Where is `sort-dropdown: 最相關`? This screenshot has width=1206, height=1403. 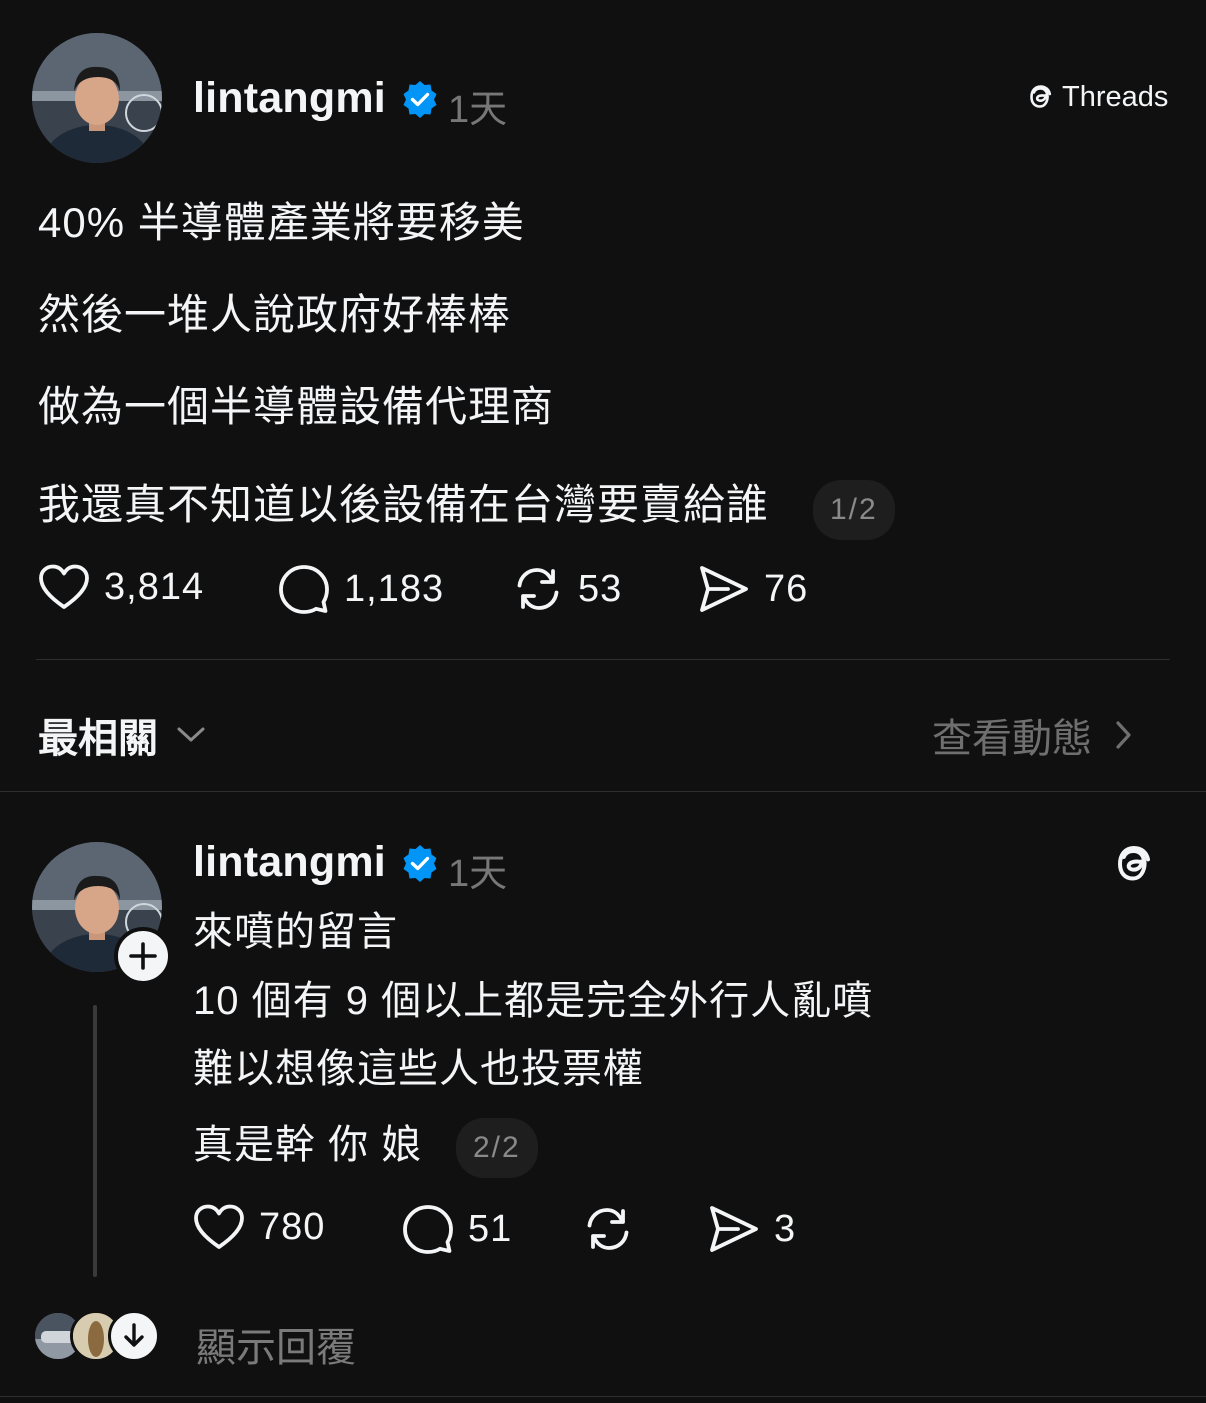
sort-dropdown: 最相關 is located at coordinates (122, 735).